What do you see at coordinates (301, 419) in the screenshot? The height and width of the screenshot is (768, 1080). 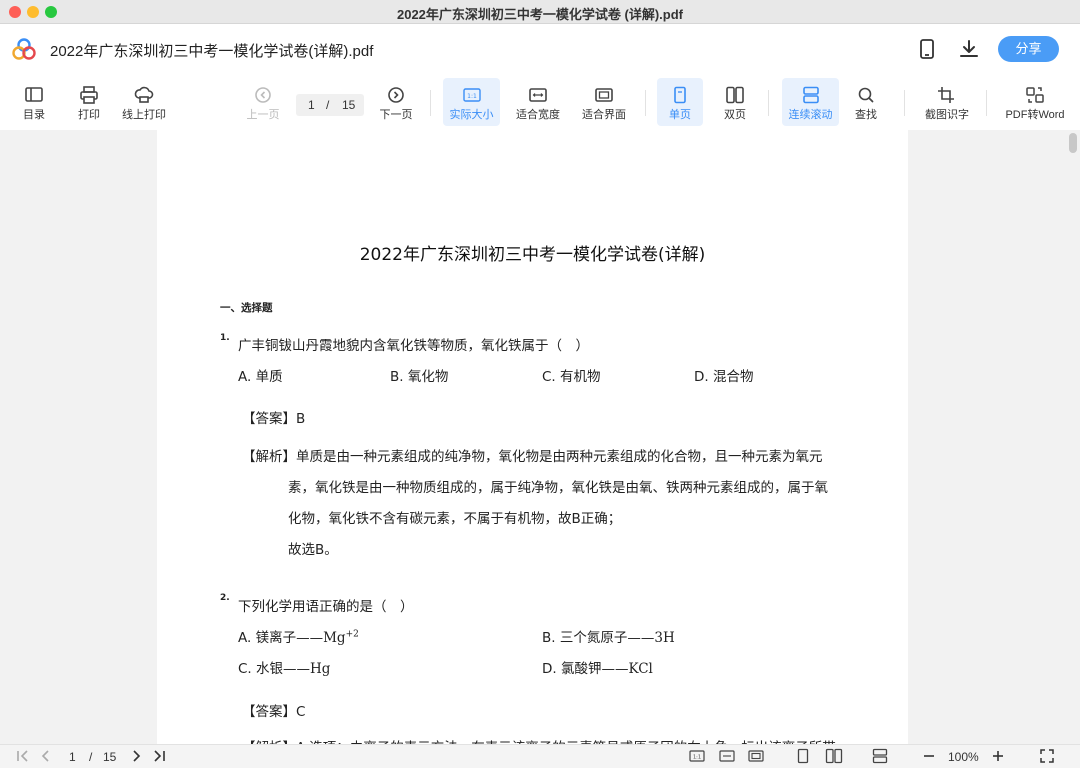 I see `answer-value: B` at bounding box center [301, 419].